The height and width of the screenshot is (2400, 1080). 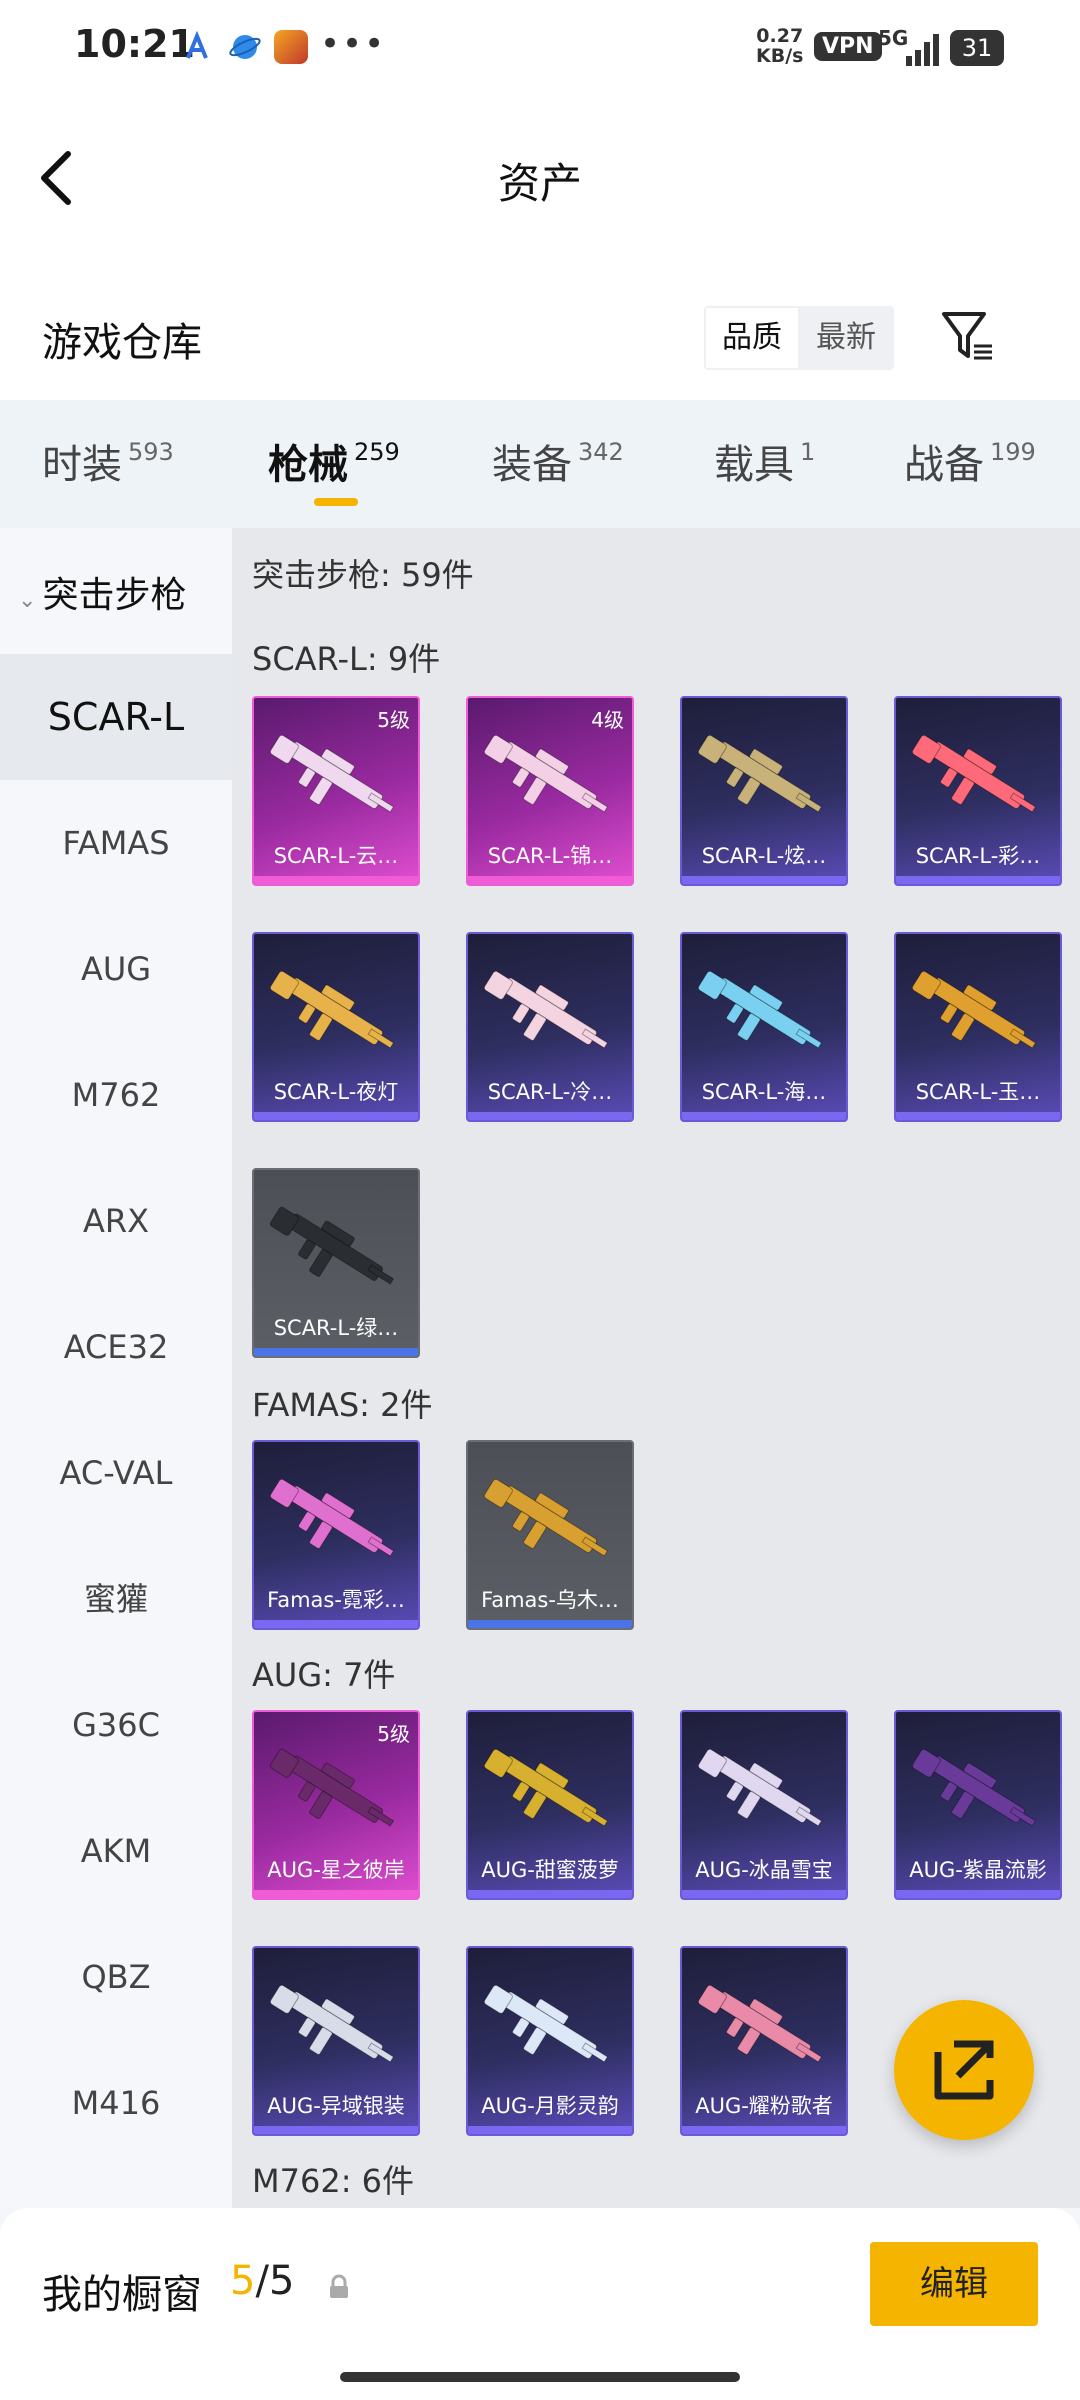 What do you see at coordinates (922, 50) in the screenshot?
I see `signal-icon` at bounding box center [922, 50].